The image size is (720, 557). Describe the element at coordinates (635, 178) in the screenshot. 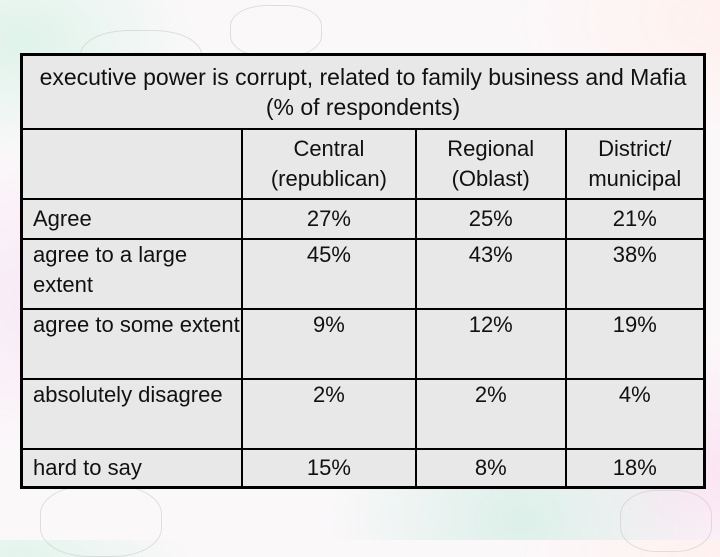

I see `header-district-line2: municipal` at that location.